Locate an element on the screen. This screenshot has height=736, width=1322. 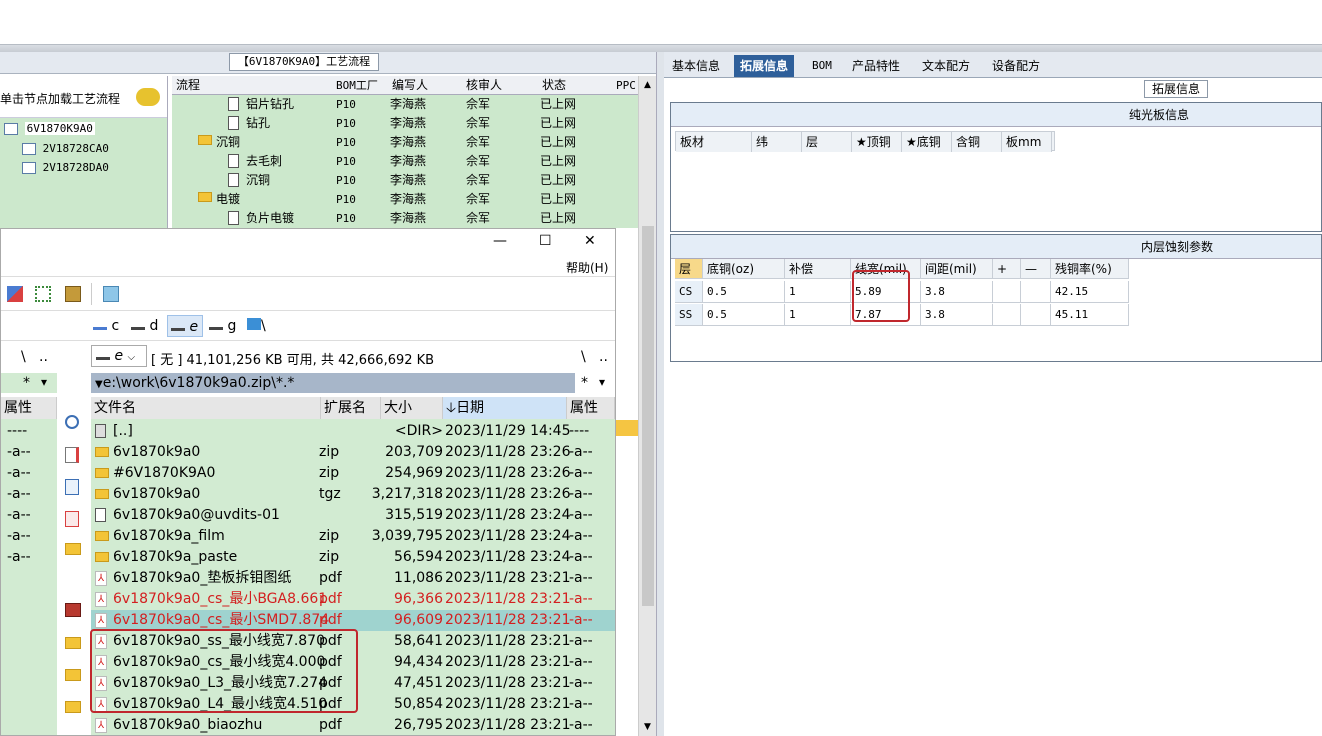
process-row: 负片电镀 P10 李海燕 佘军 已上网 is located at coordinates (405, 218).